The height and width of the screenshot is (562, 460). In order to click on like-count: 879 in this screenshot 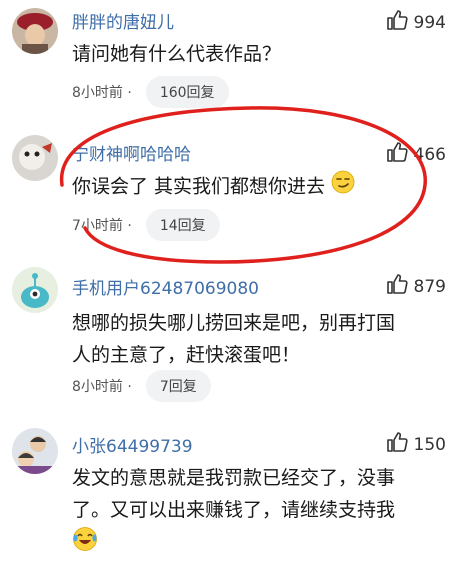, I will do `click(429, 286)`.